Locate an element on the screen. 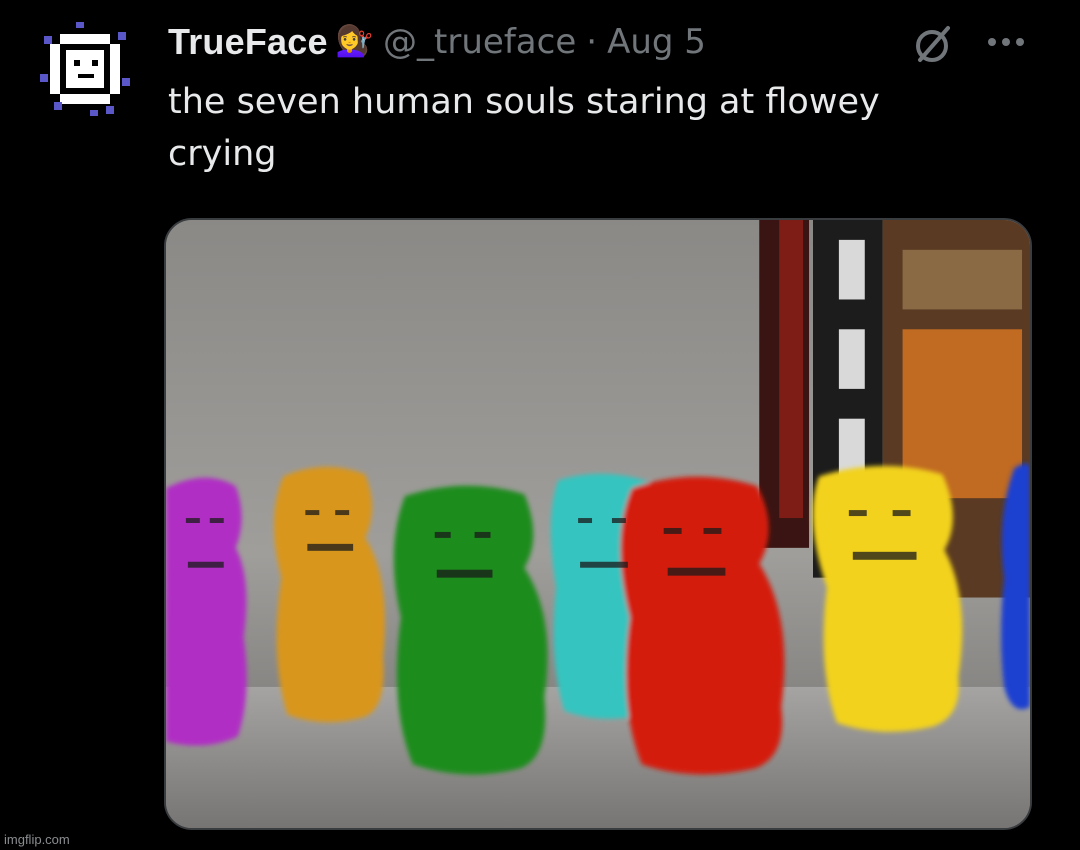 The width and height of the screenshot is (1080, 850). grok-button is located at coordinates (933, 45).